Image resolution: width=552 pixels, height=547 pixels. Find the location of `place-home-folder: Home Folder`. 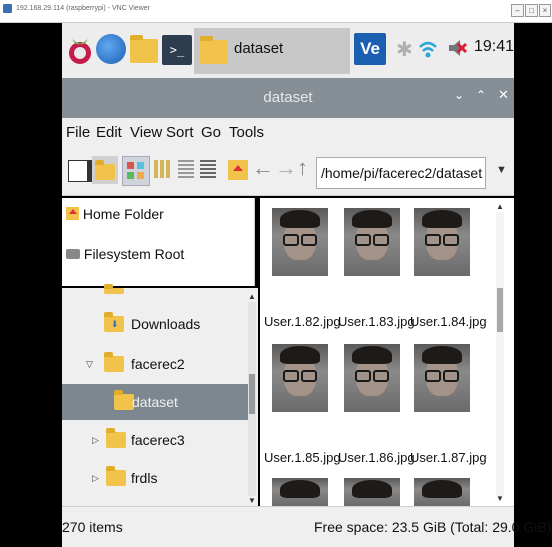

place-home-folder: Home Folder is located at coordinates (115, 214).